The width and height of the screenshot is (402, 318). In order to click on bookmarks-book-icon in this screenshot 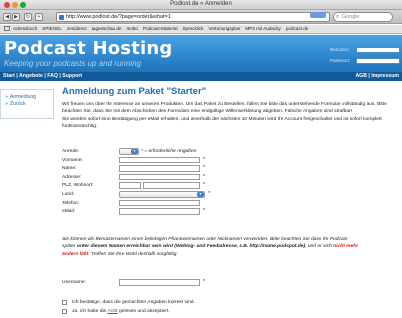, I will do `click(7, 28)`.